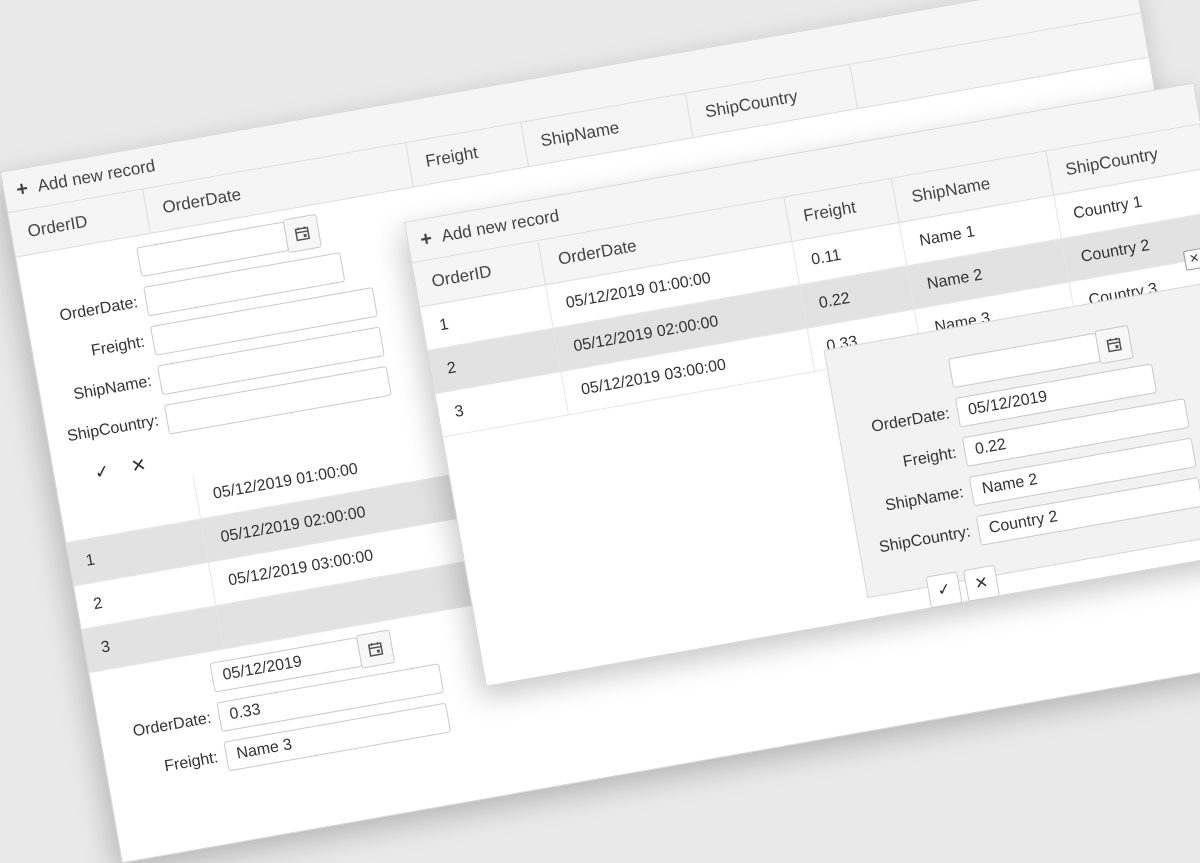  What do you see at coordinates (166, 767) in the screenshot?
I see `freight-label: Freight:` at bounding box center [166, 767].